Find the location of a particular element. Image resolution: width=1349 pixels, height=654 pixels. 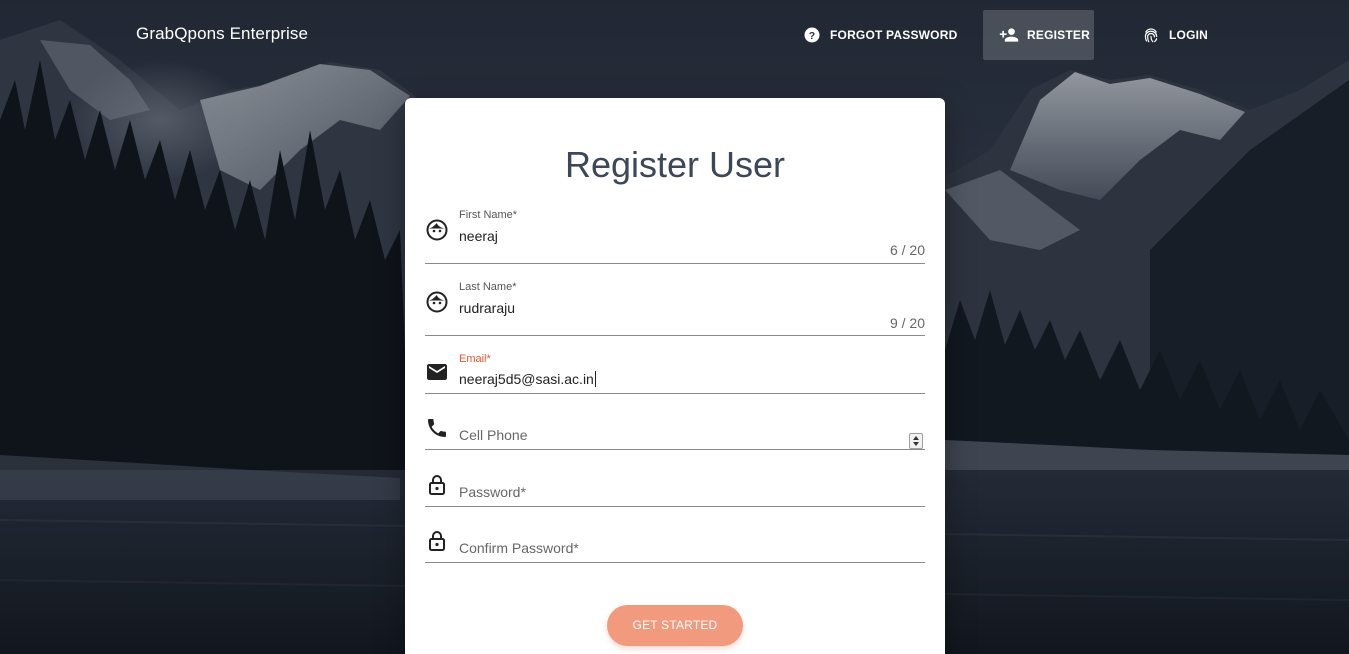

page-title: Register User is located at coordinates (675, 164).